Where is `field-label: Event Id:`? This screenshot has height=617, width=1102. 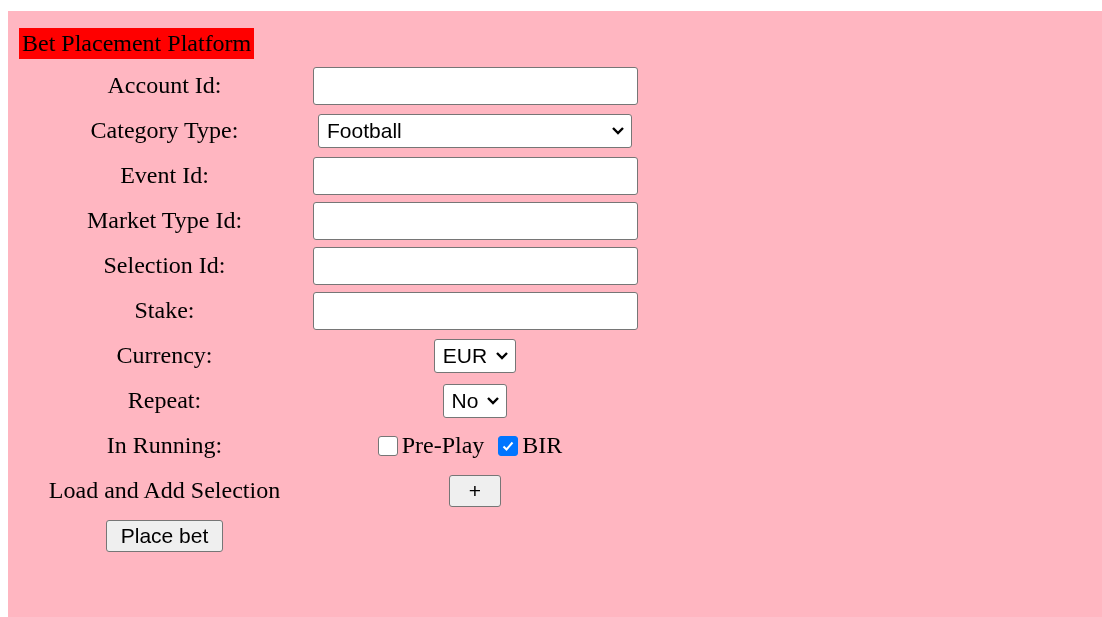
field-label: Event Id: is located at coordinates (164, 175).